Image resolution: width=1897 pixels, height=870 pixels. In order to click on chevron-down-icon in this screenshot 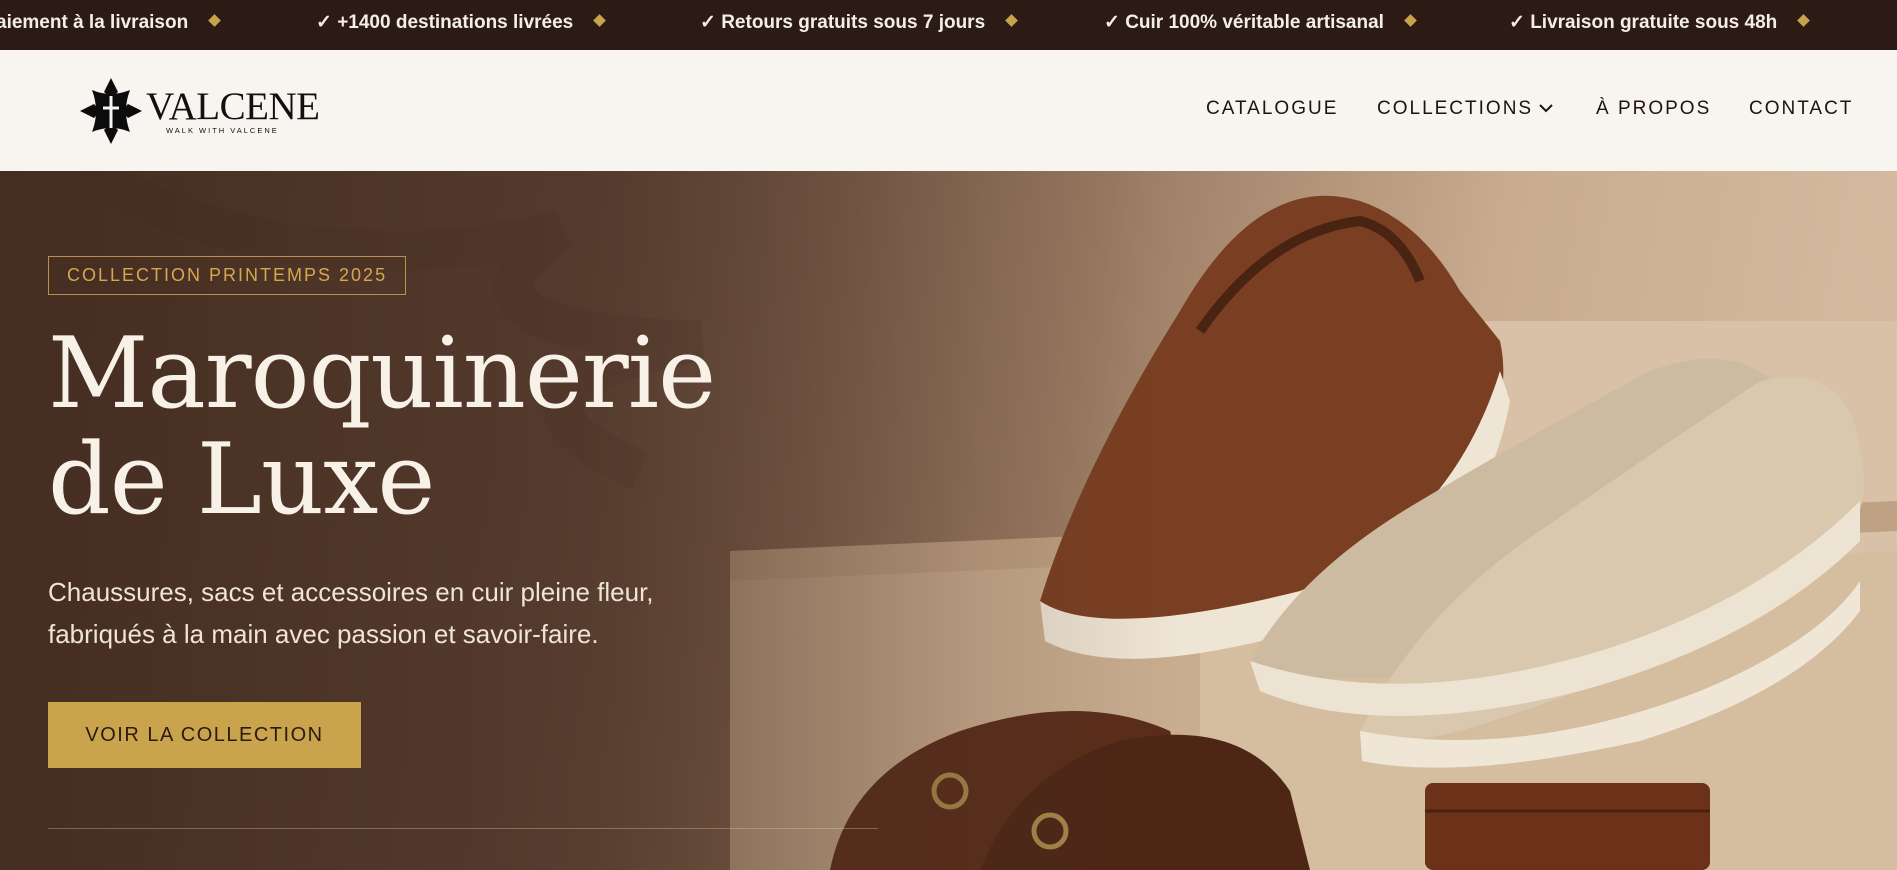, I will do `click(1546, 108)`.